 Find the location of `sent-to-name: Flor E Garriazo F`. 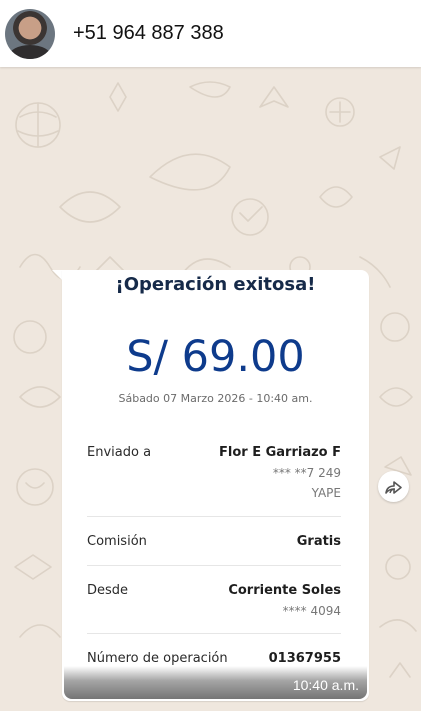

sent-to-name: Flor E Garriazo F is located at coordinates (279, 452).